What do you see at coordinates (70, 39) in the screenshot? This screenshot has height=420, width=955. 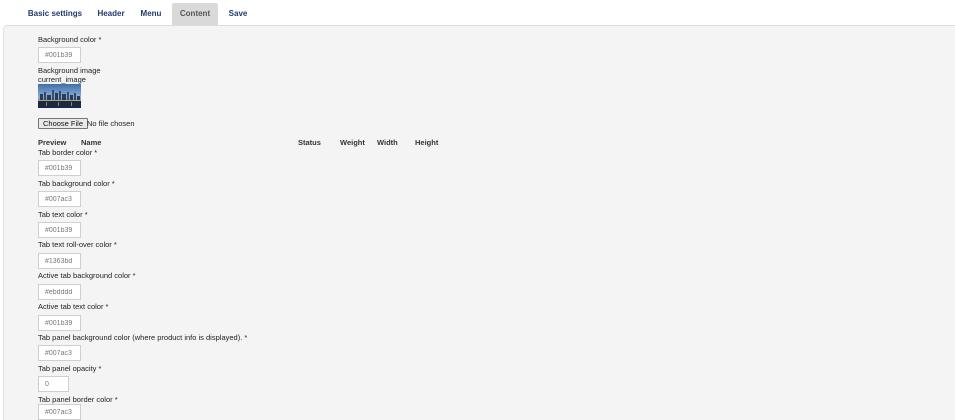 I see `background-color-label: Background color *` at bounding box center [70, 39].